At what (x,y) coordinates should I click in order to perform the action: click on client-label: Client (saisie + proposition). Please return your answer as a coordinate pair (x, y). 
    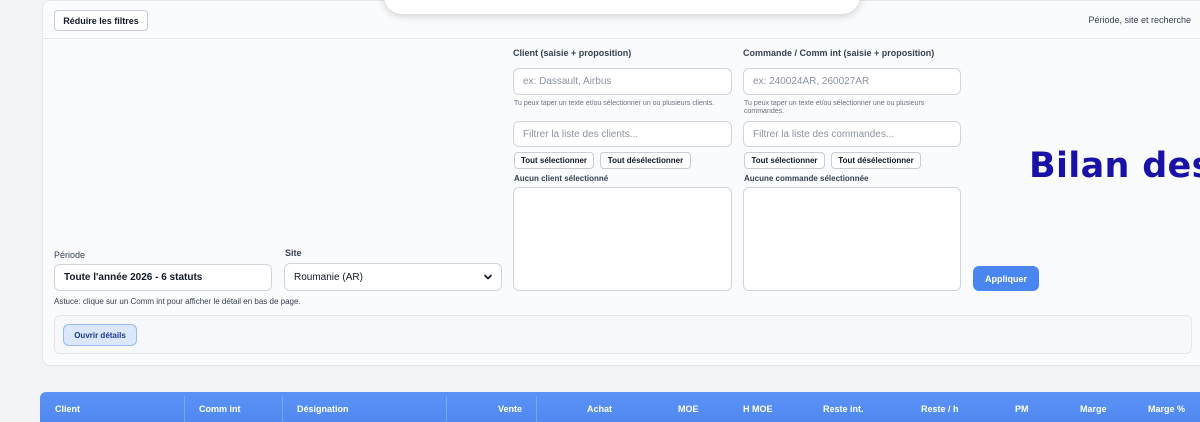
    Looking at the image, I should click on (572, 53).